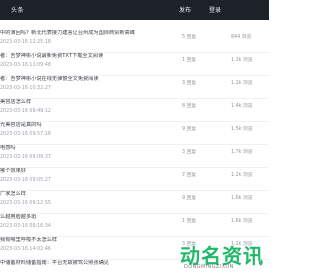  What do you see at coordinates (21, 125) in the screenshot?
I see `post-title: 光美容店是真的吗` at bounding box center [21, 125].